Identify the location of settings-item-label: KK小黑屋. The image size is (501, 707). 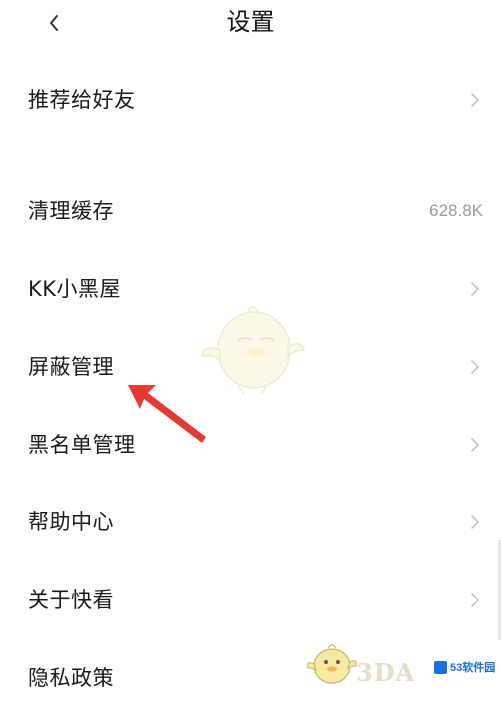
(75, 289).